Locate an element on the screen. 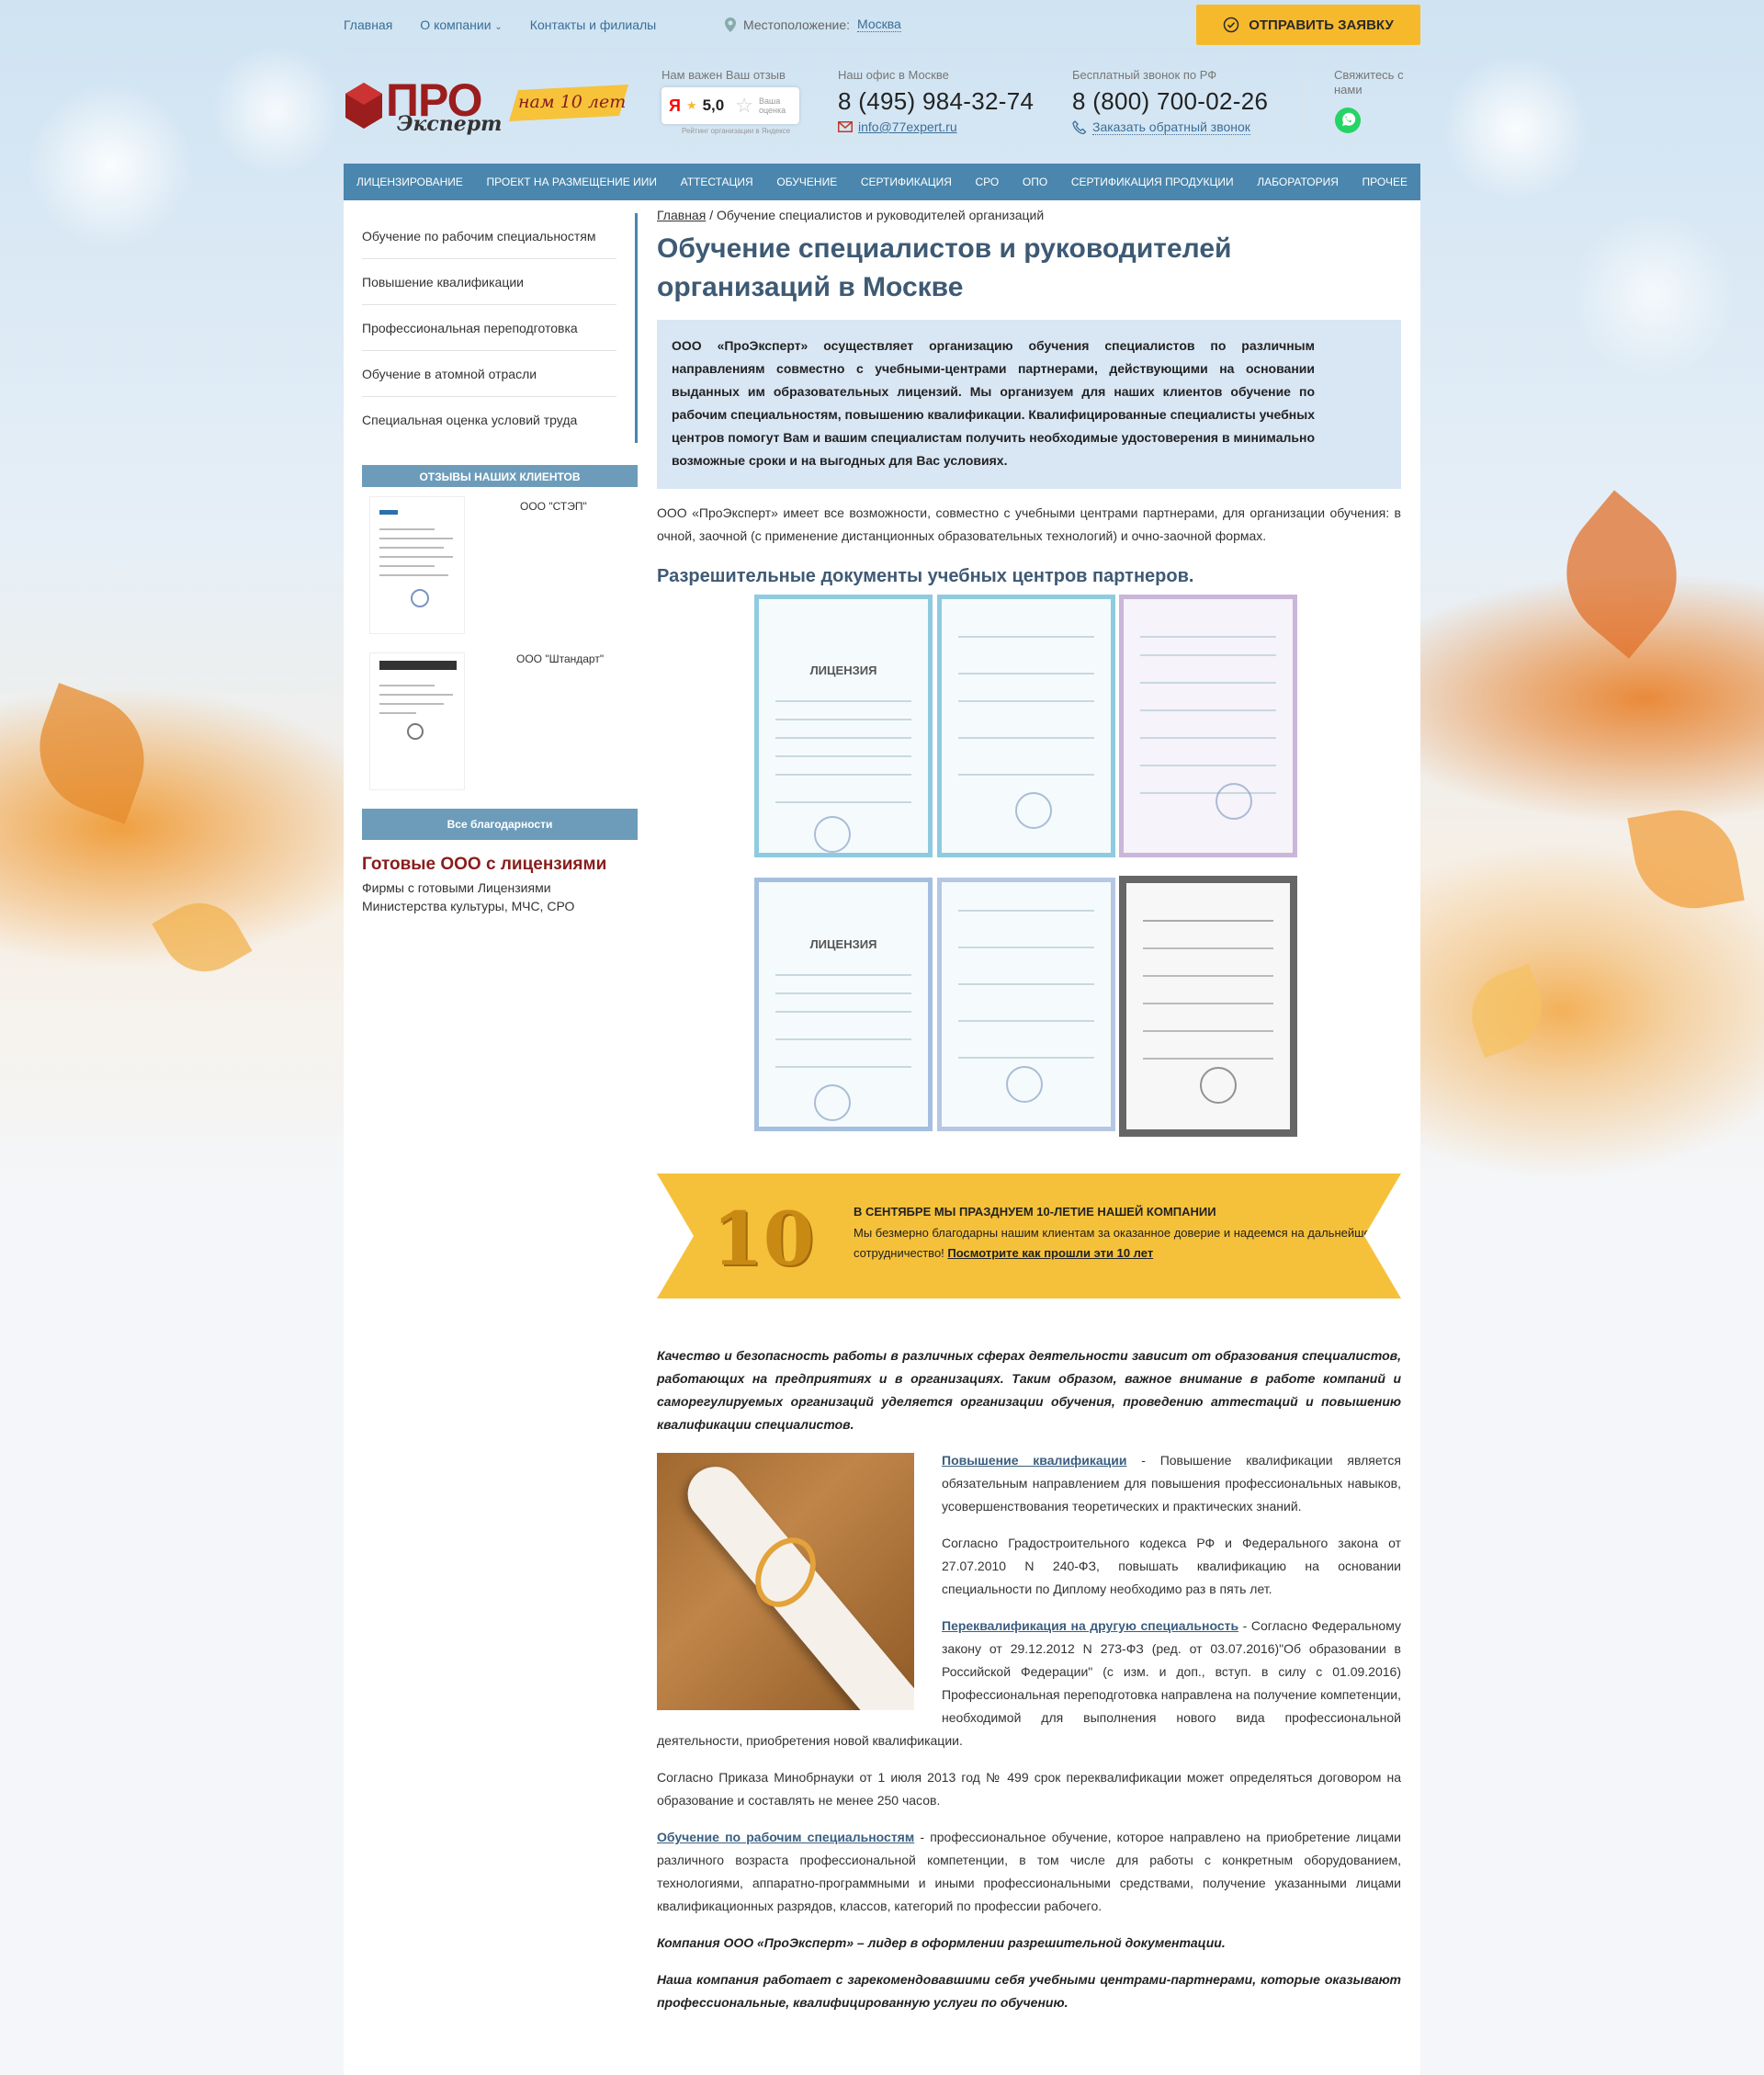  top-link-about-label: О компании is located at coordinates (456, 24).